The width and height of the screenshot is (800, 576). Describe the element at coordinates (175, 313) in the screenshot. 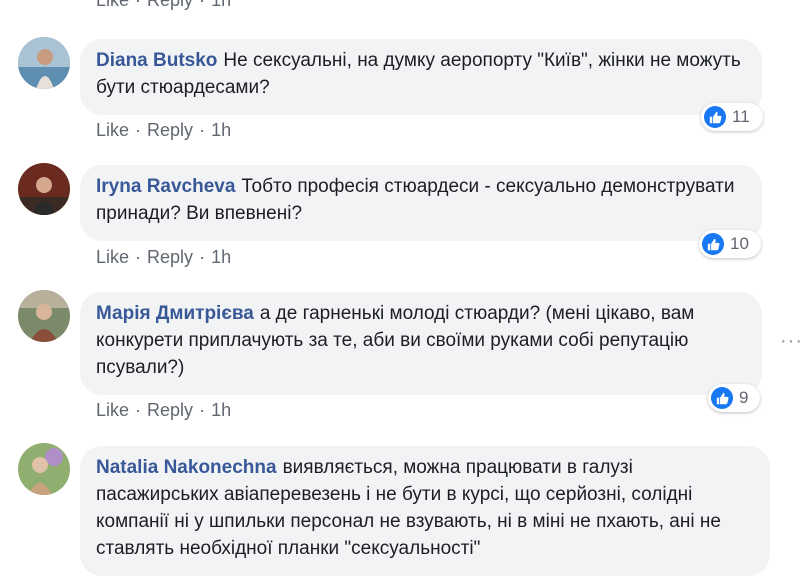

I see `comment-author: Марія Дмитрієва` at that location.